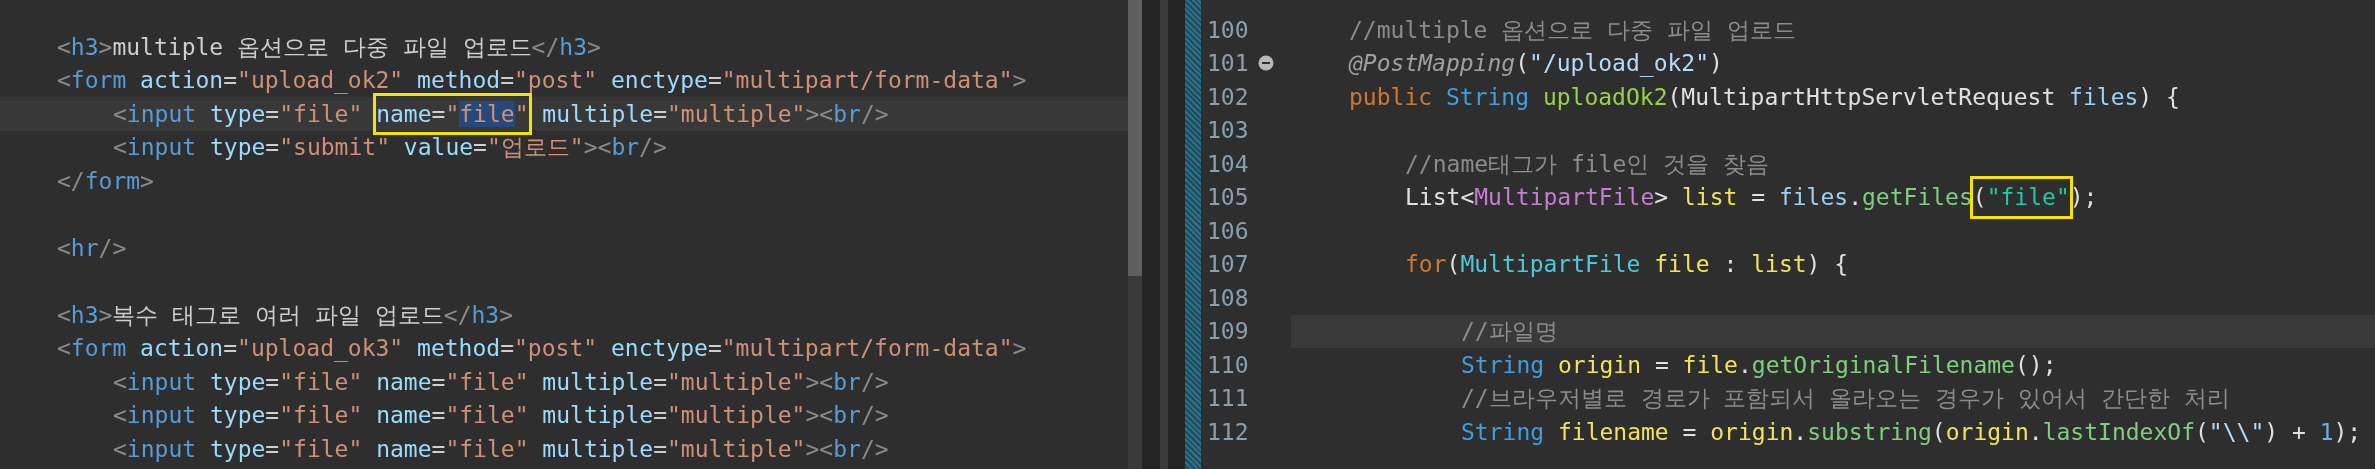 The width and height of the screenshot is (2375, 469). What do you see at coordinates (1911, 432) in the screenshot?
I see `code-text: String filename = origin.substring(origin.lastIndexOf("\\") + 1);` at bounding box center [1911, 432].